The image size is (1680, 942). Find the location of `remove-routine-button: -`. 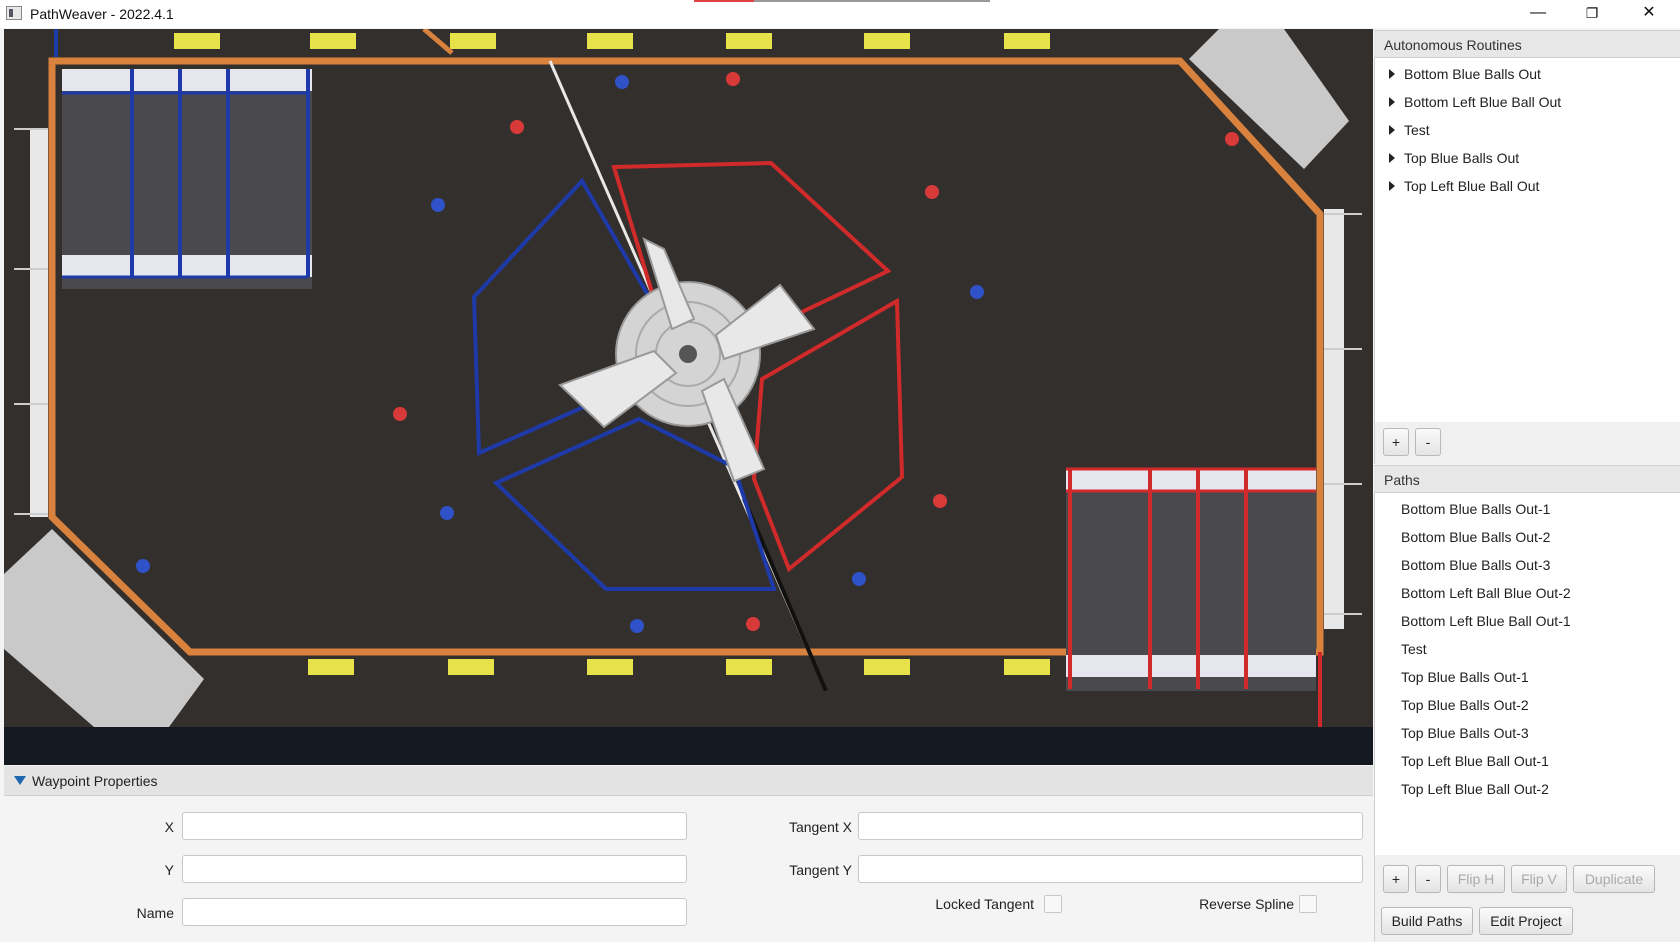

remove-routine-button: - is located at coordinates (1428, 442).